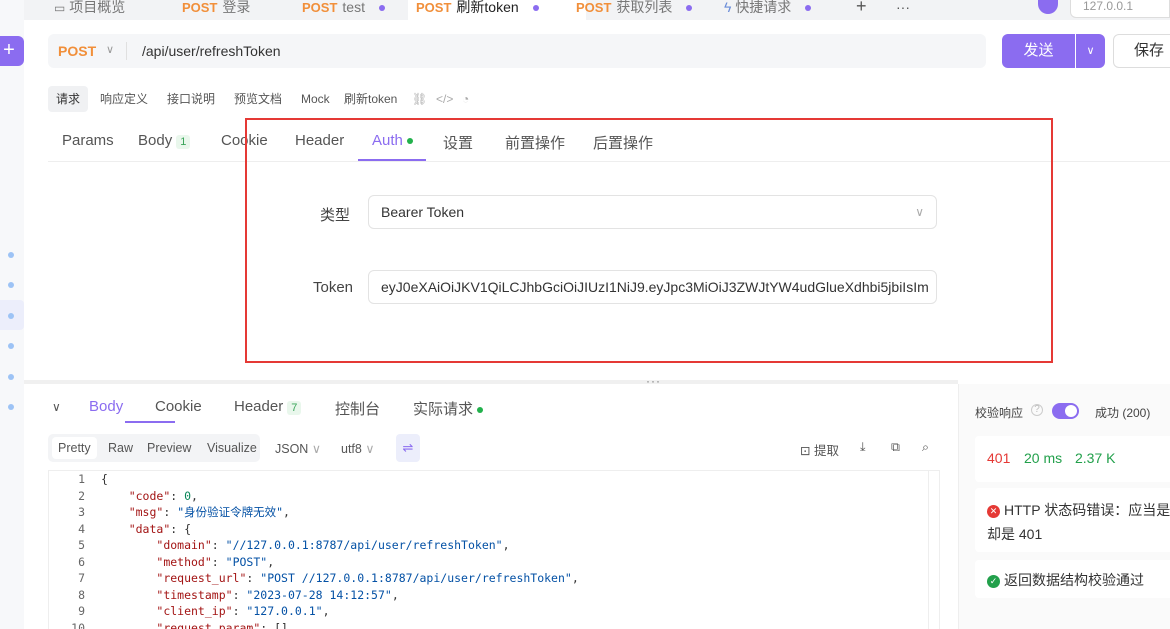 This screenshot has width=1170, height=629. I want to click on format-preview: Preview, so click(169, 448).